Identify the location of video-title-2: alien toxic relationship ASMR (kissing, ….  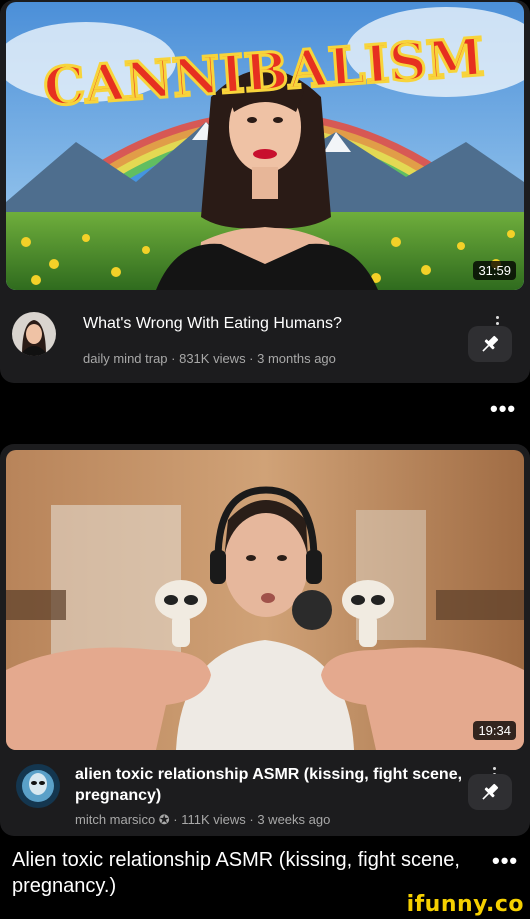
(270, 785).